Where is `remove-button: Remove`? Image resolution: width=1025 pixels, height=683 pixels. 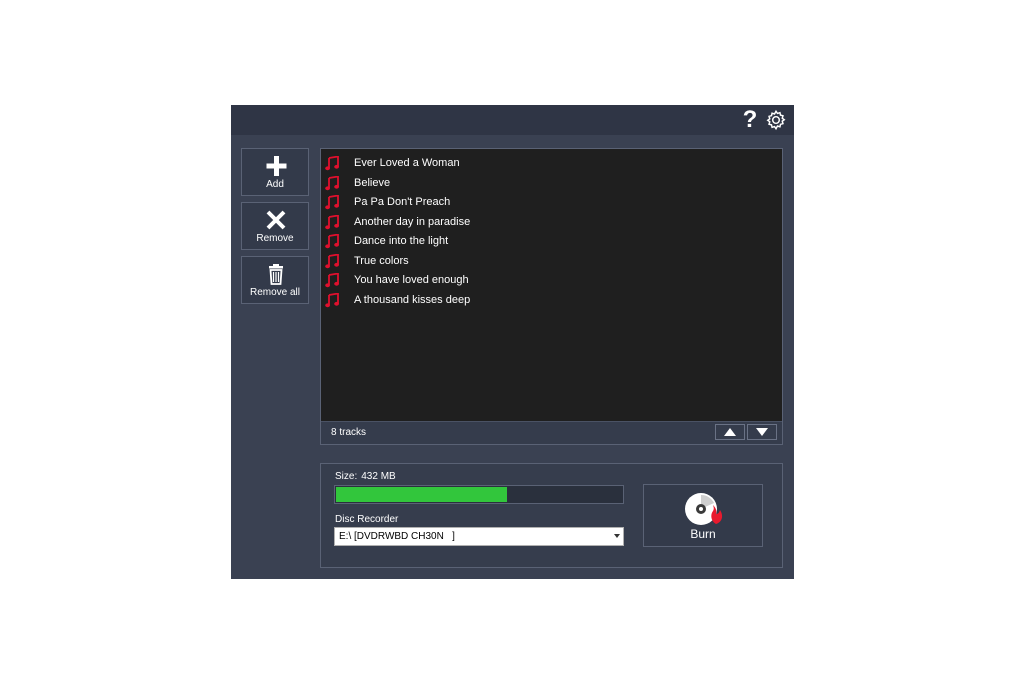 remove-button: Remove is located at coordinates (275, 226).